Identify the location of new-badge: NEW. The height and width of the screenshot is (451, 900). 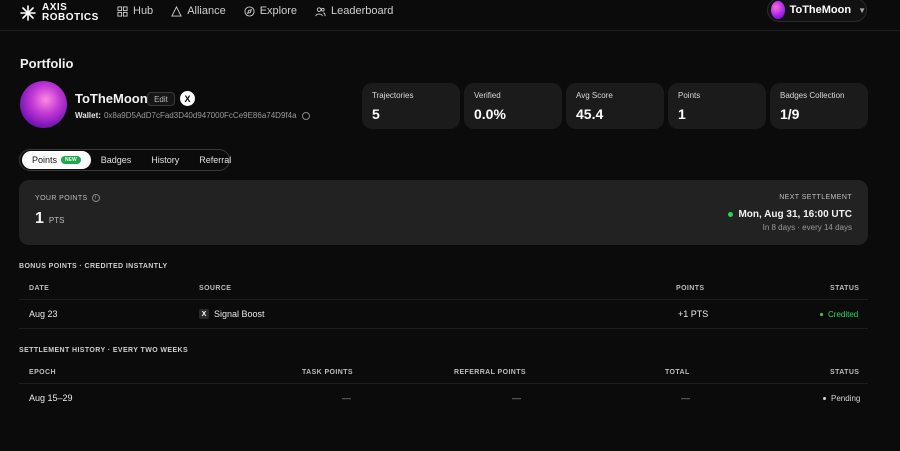
(71, 160).